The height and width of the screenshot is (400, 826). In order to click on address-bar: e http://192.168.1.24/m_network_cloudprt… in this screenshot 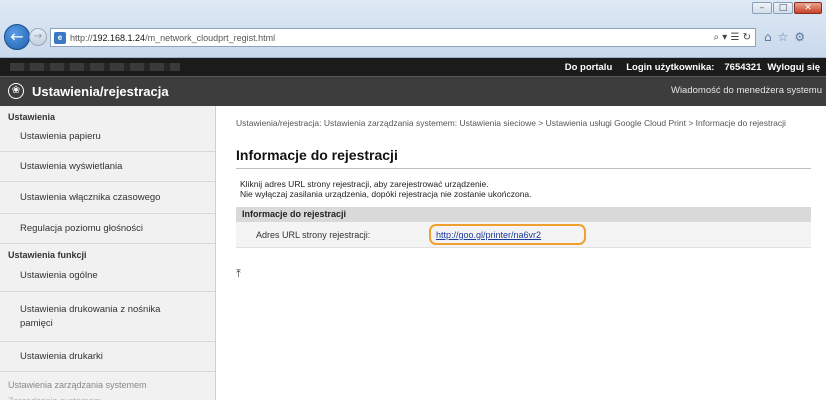, I will do `click(403, 37)`.